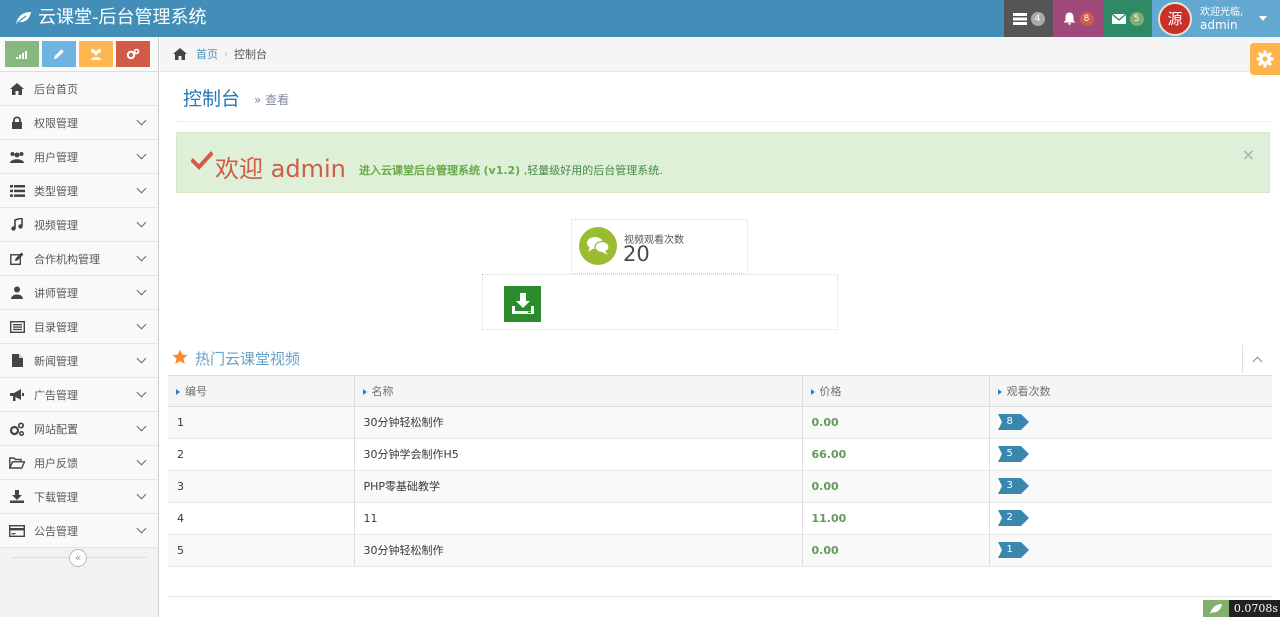 This screenshot has width=1280, height=617. What do you see at coordinates (56, 225) in the screenshot?
I see `sidebar-item-label: 视频管理` at bounding box center [56, 225].